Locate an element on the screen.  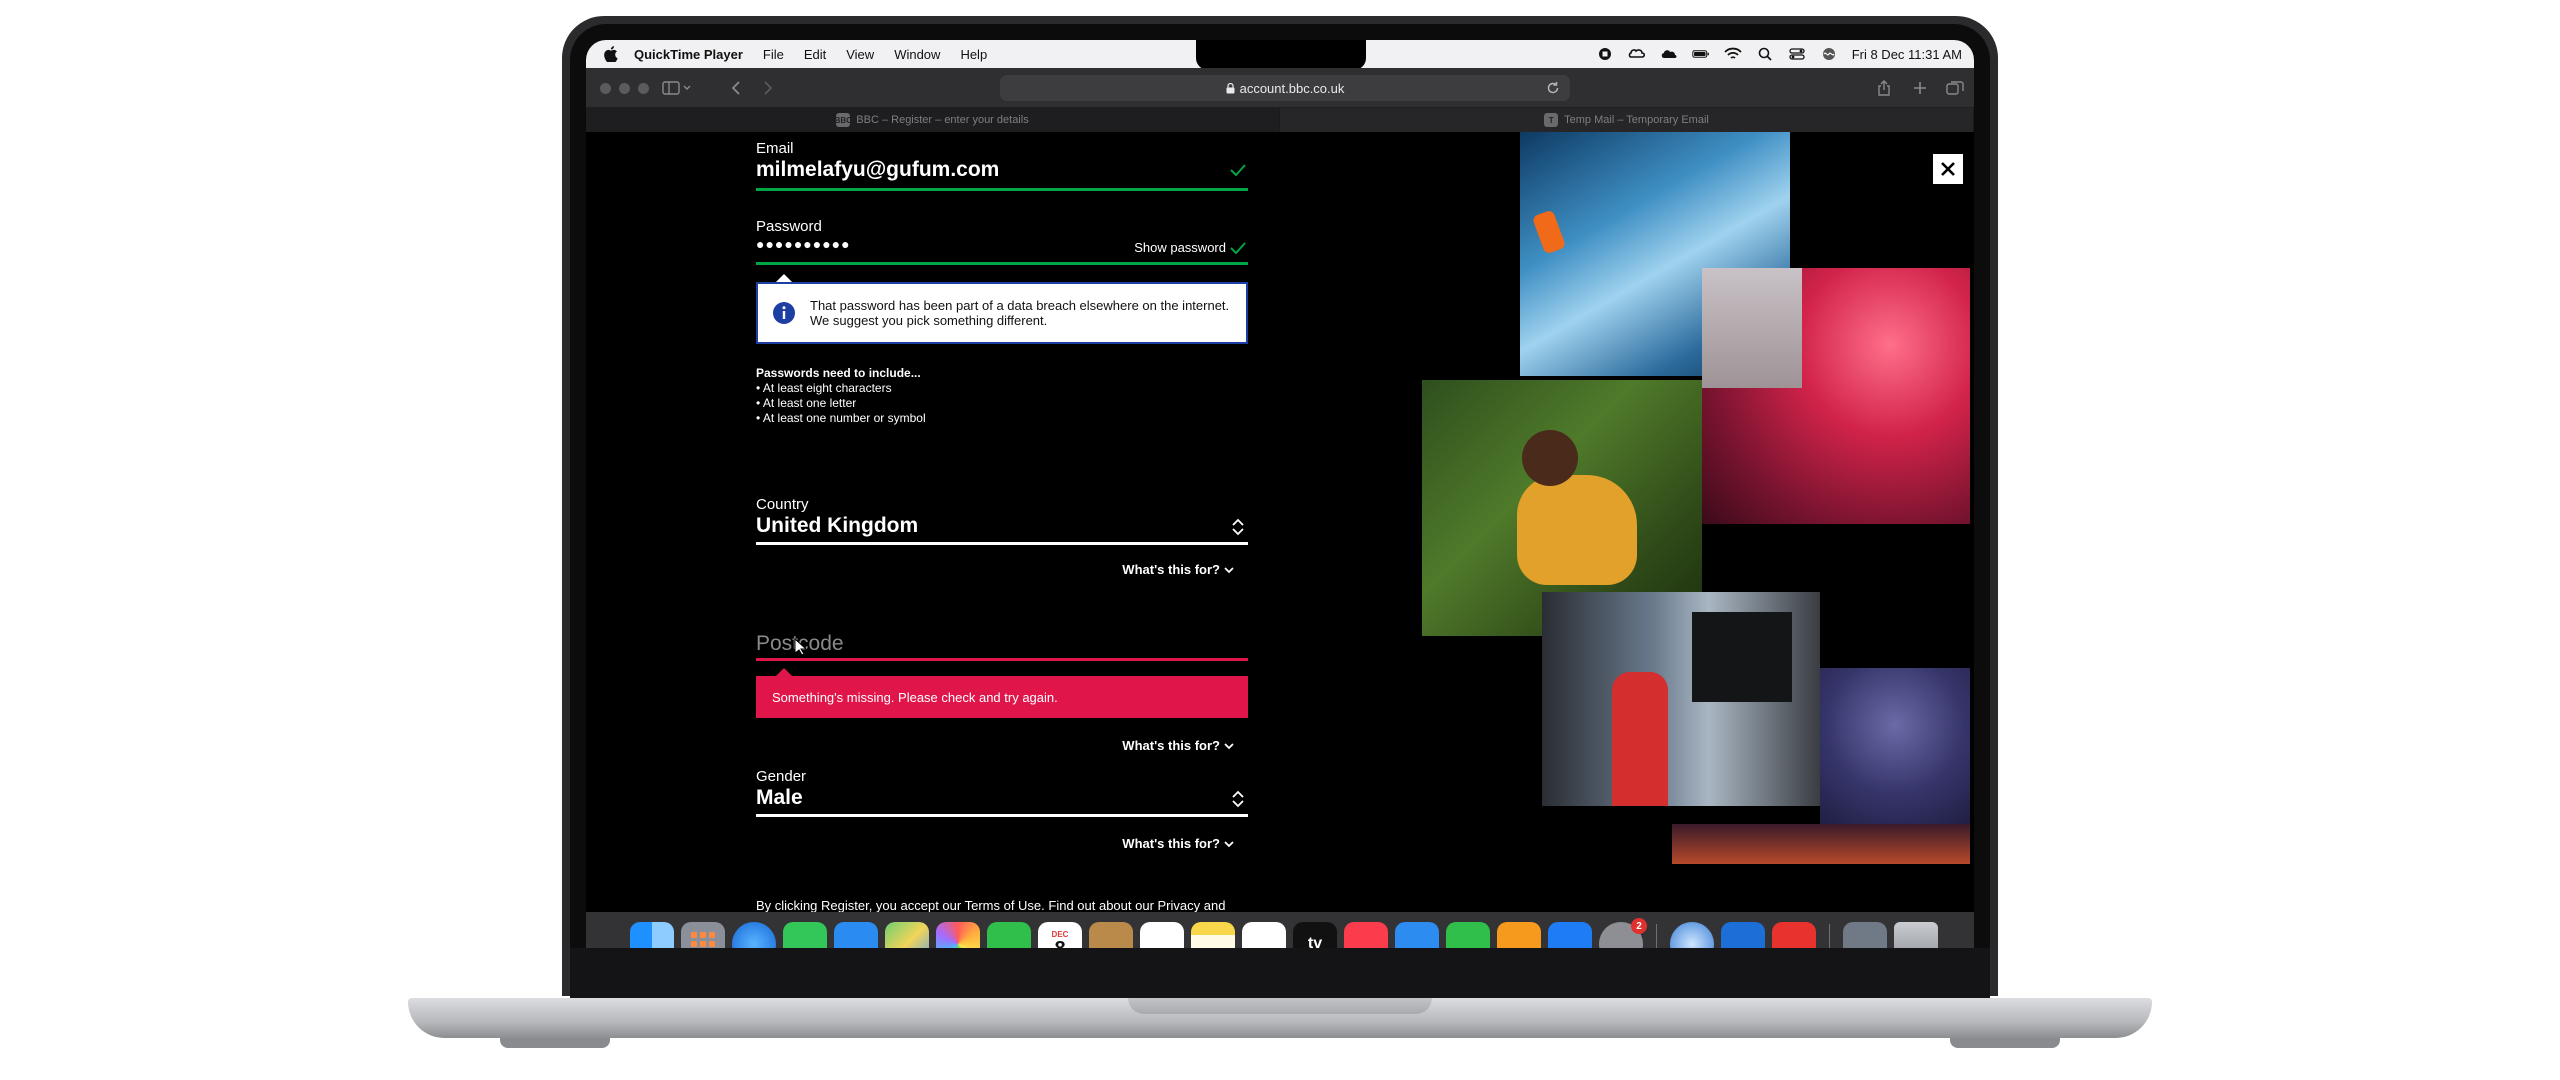
launchpad-icon is located at coordinates (703, 935).